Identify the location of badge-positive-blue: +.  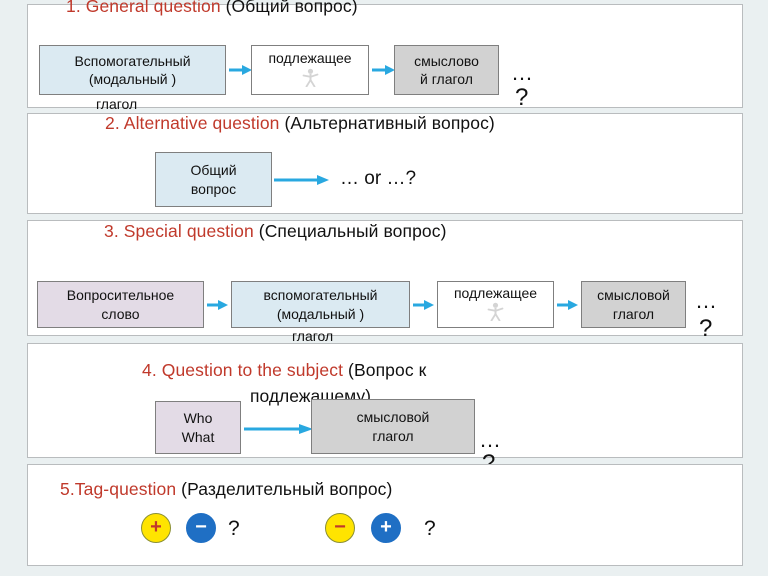
(386, 528).